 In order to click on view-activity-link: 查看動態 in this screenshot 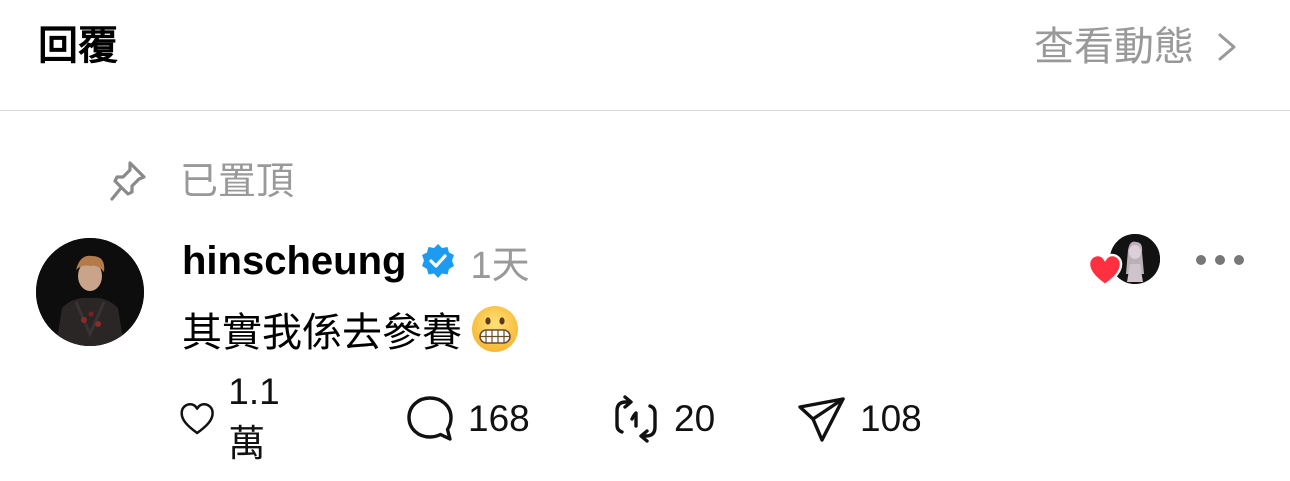, I will do `click(1137, 47)`.